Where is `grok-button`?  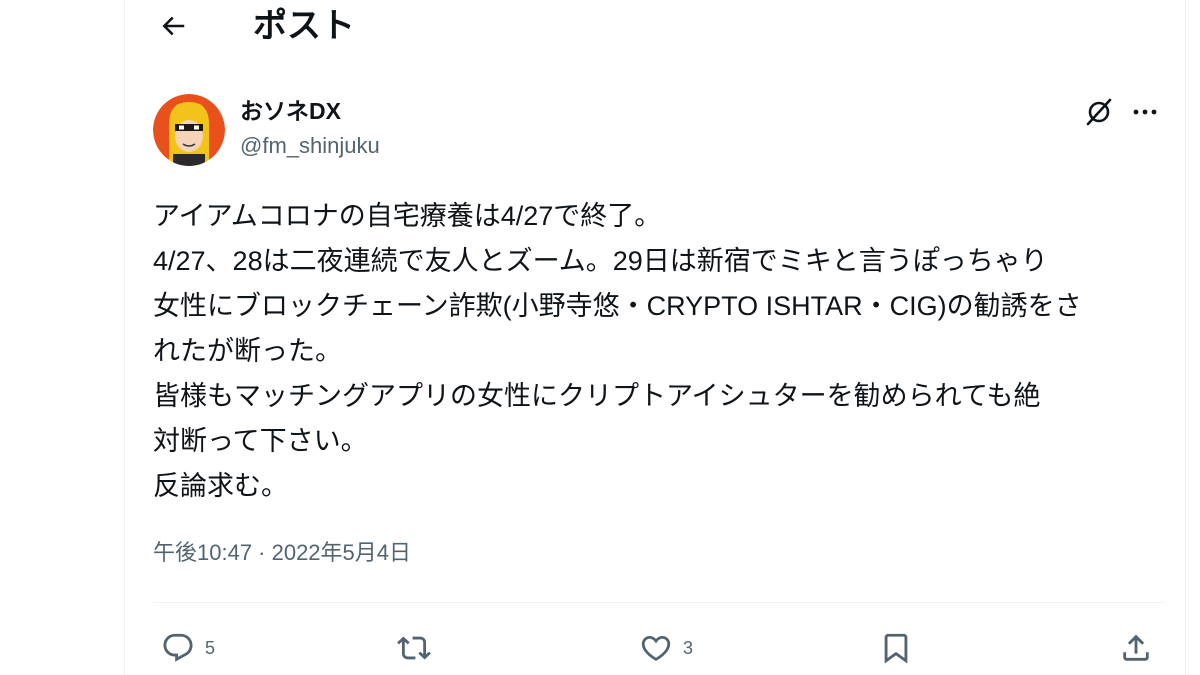
grok-button is located at coordinates (1099, 112).